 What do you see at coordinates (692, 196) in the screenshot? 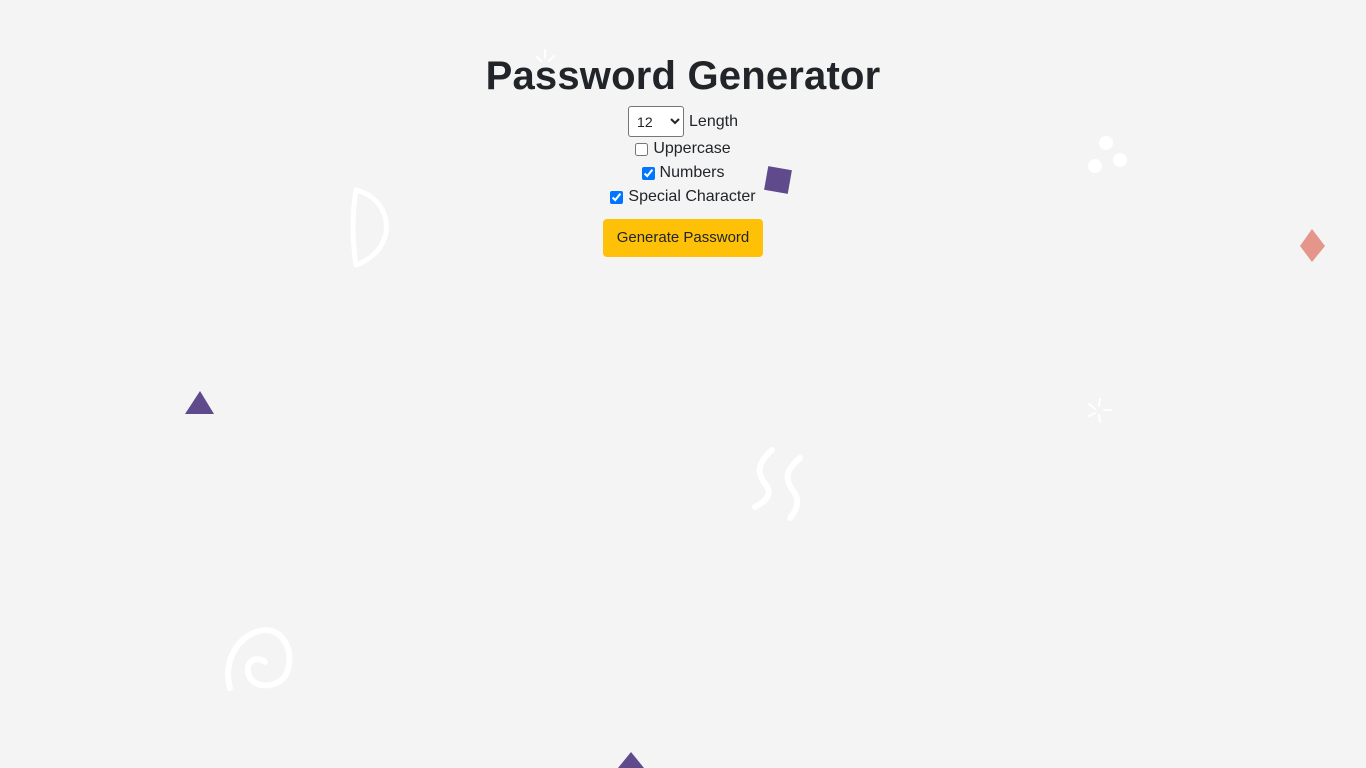
I see `special-character-label: Special Character` at bounding box center [692, 196].